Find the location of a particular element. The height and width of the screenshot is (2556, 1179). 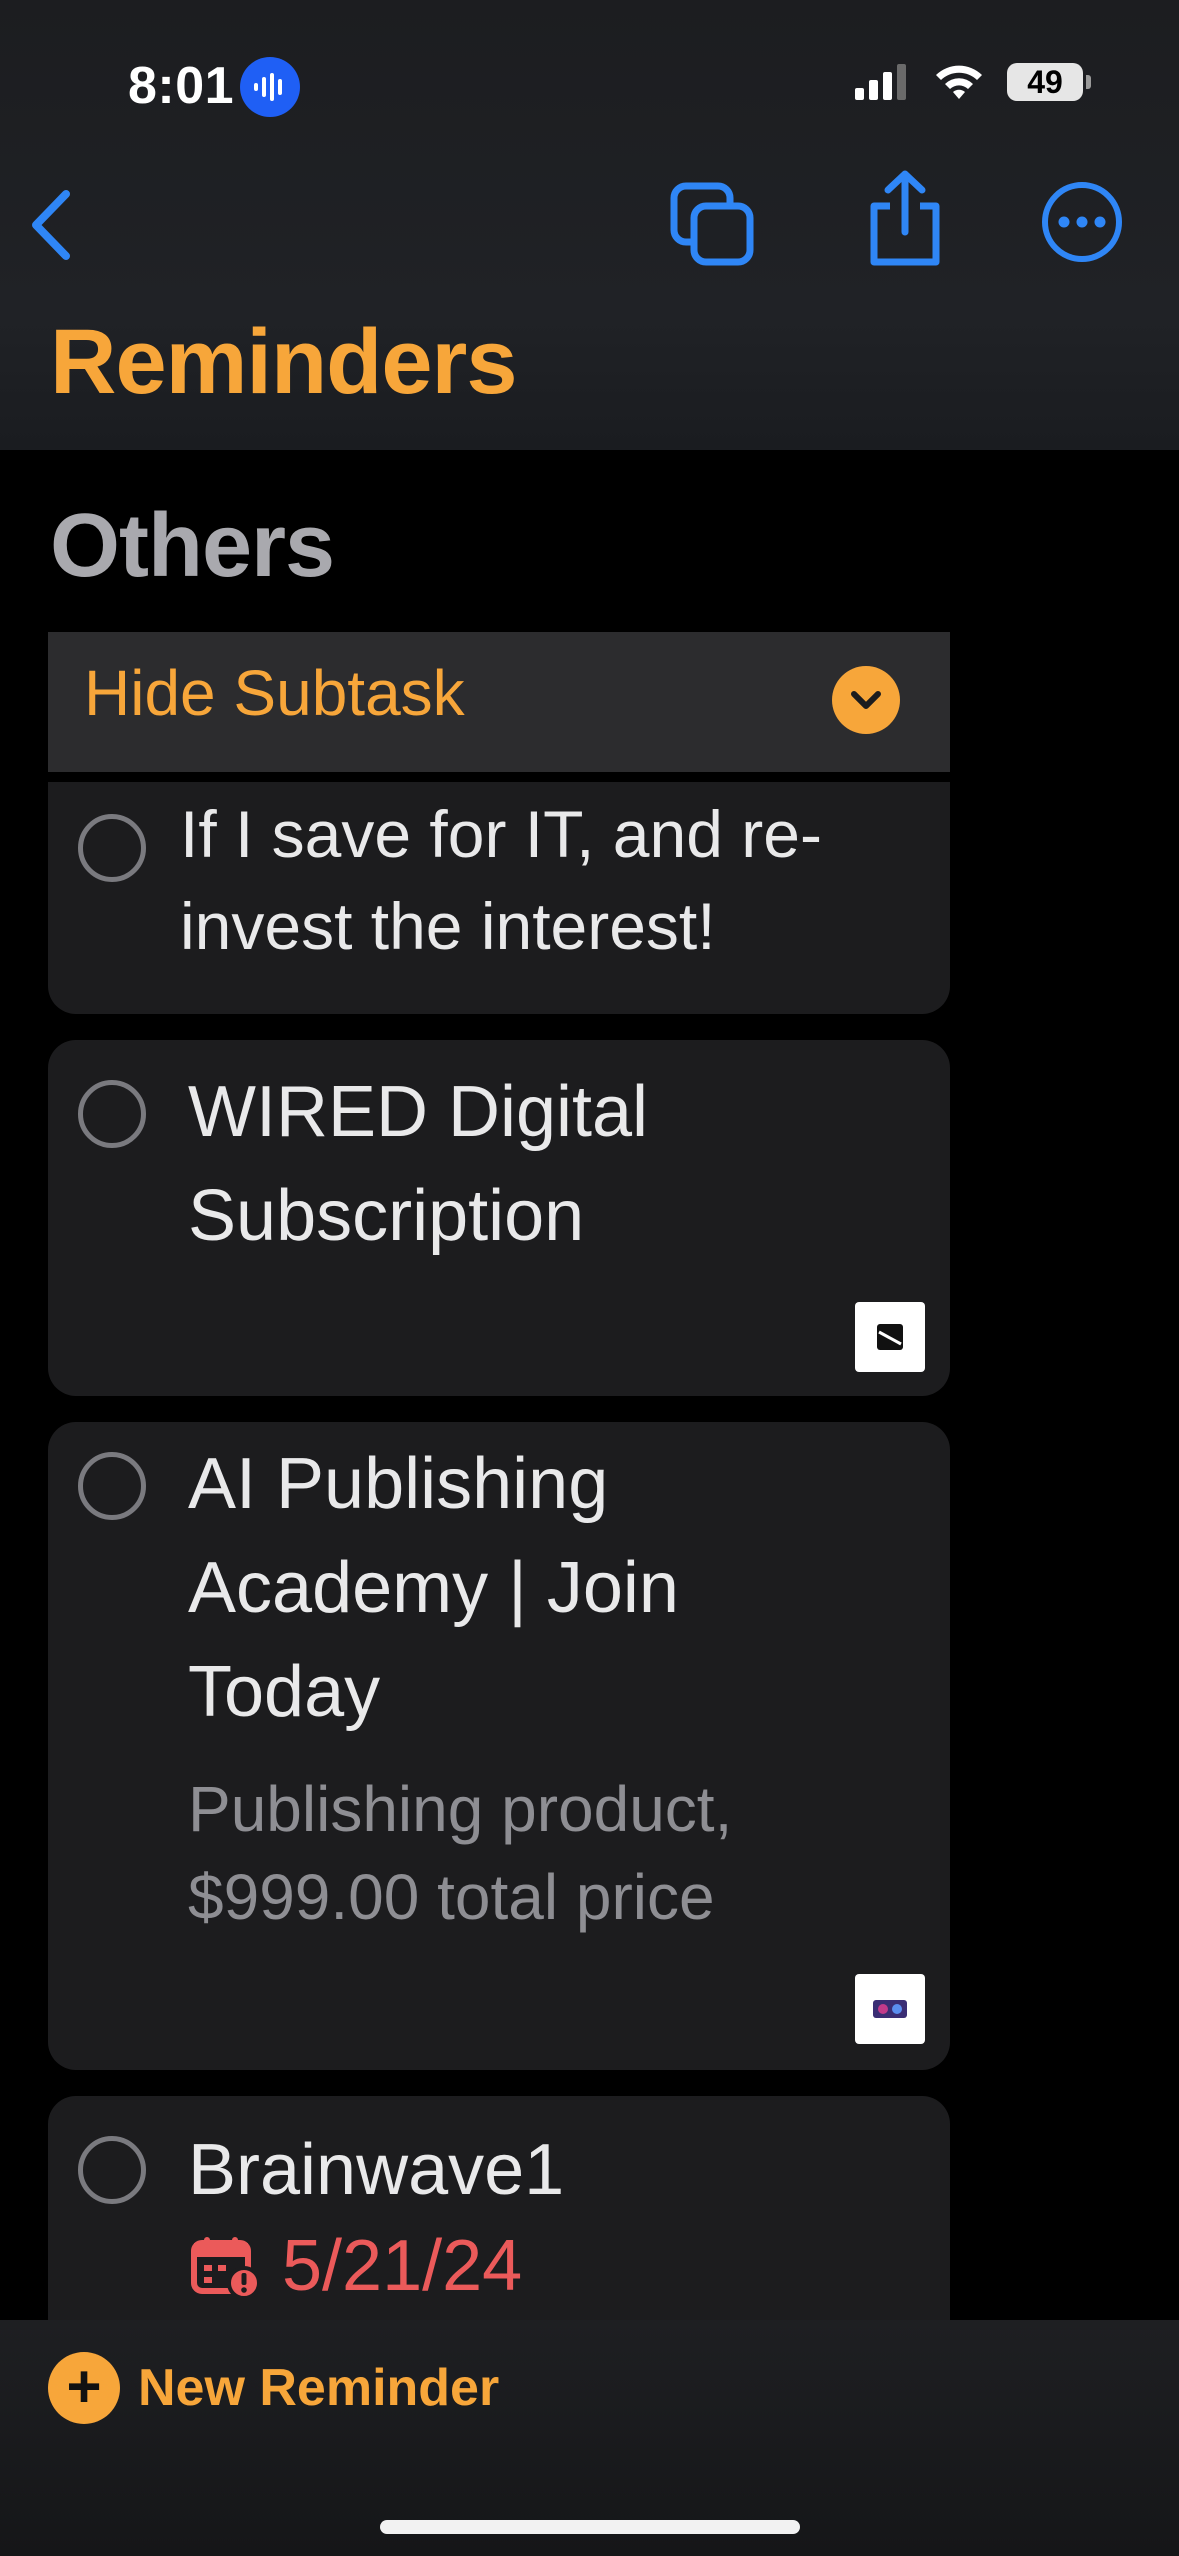

plus-icon: + is located at coordinates (84, 2388).